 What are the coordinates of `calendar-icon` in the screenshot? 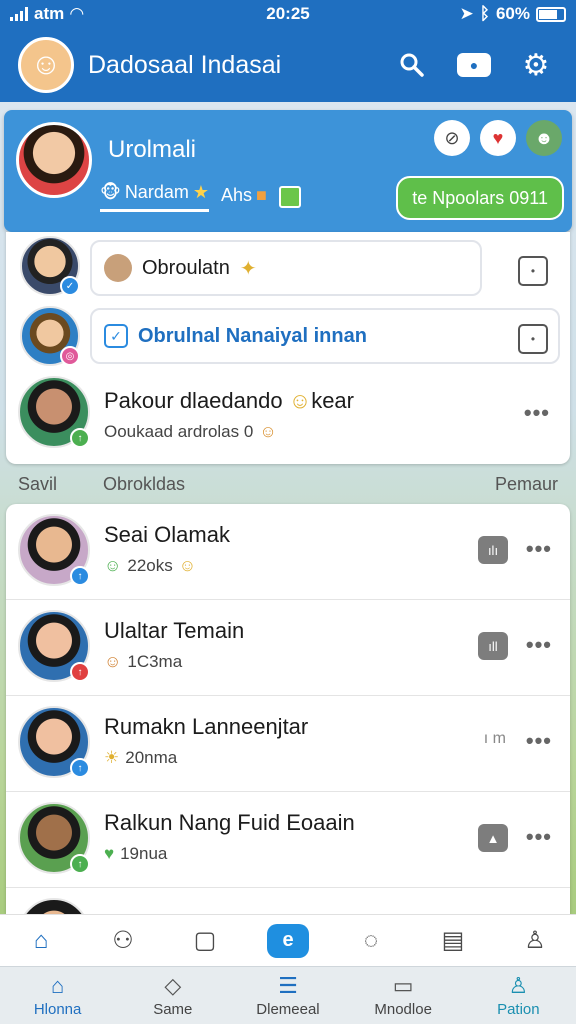 It's located at (289, 197).